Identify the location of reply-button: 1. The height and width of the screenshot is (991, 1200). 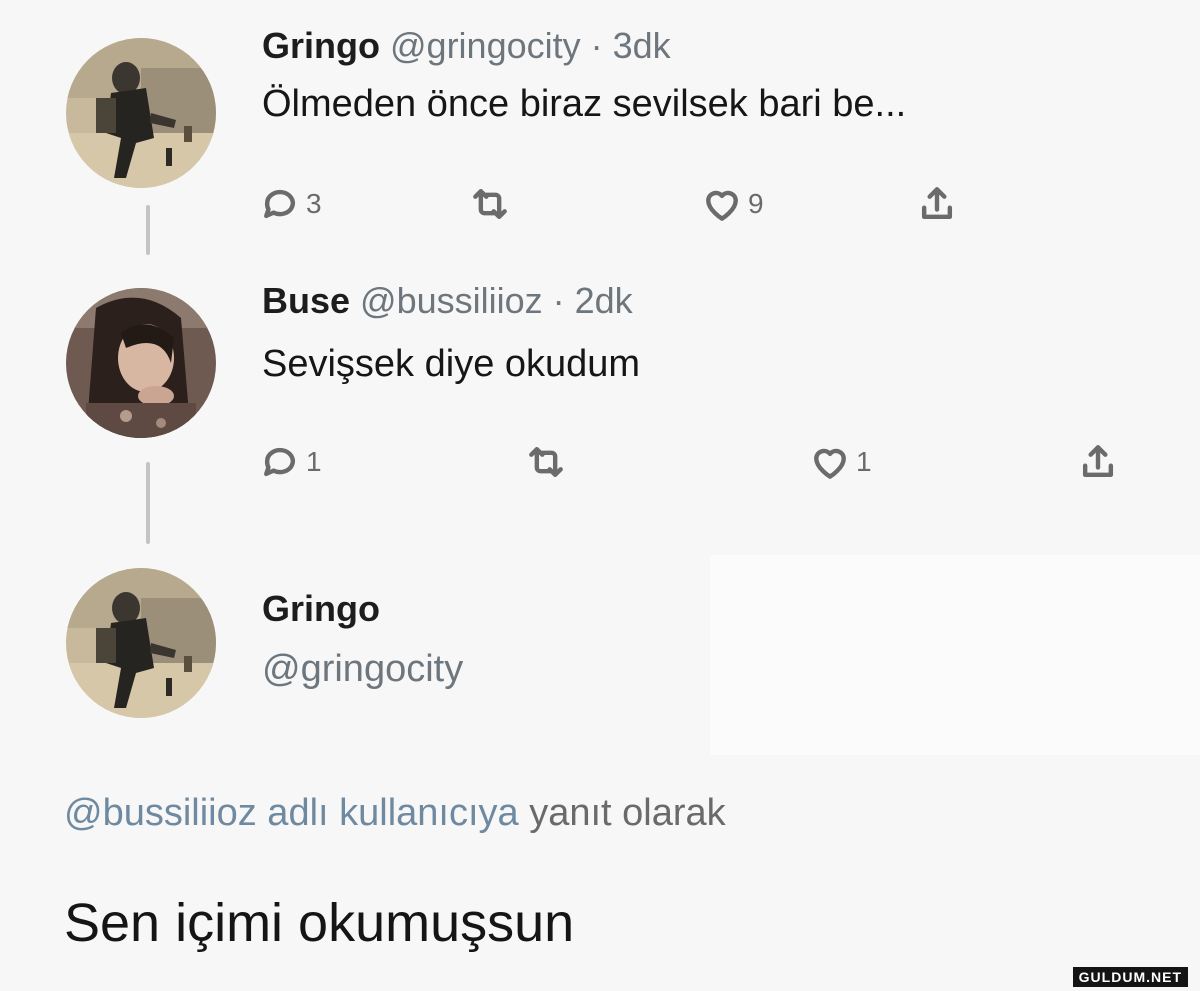
(290, 462).